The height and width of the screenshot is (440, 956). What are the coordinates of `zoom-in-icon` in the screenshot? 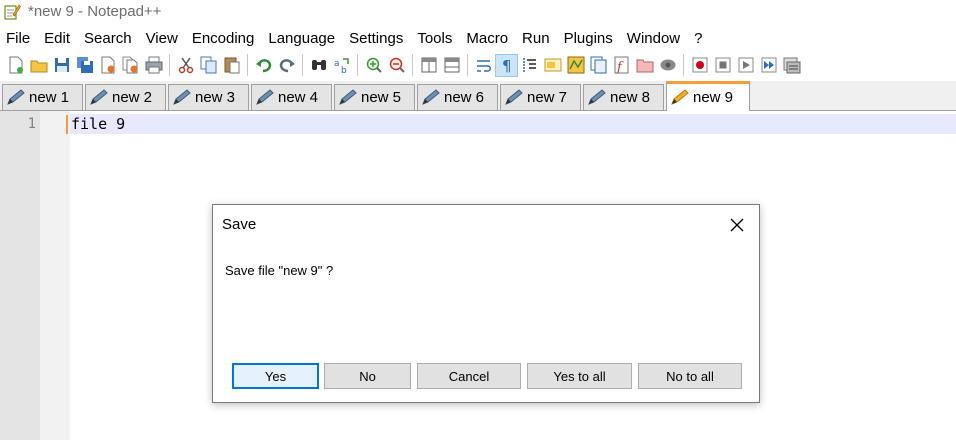 It's located at (373, 65).